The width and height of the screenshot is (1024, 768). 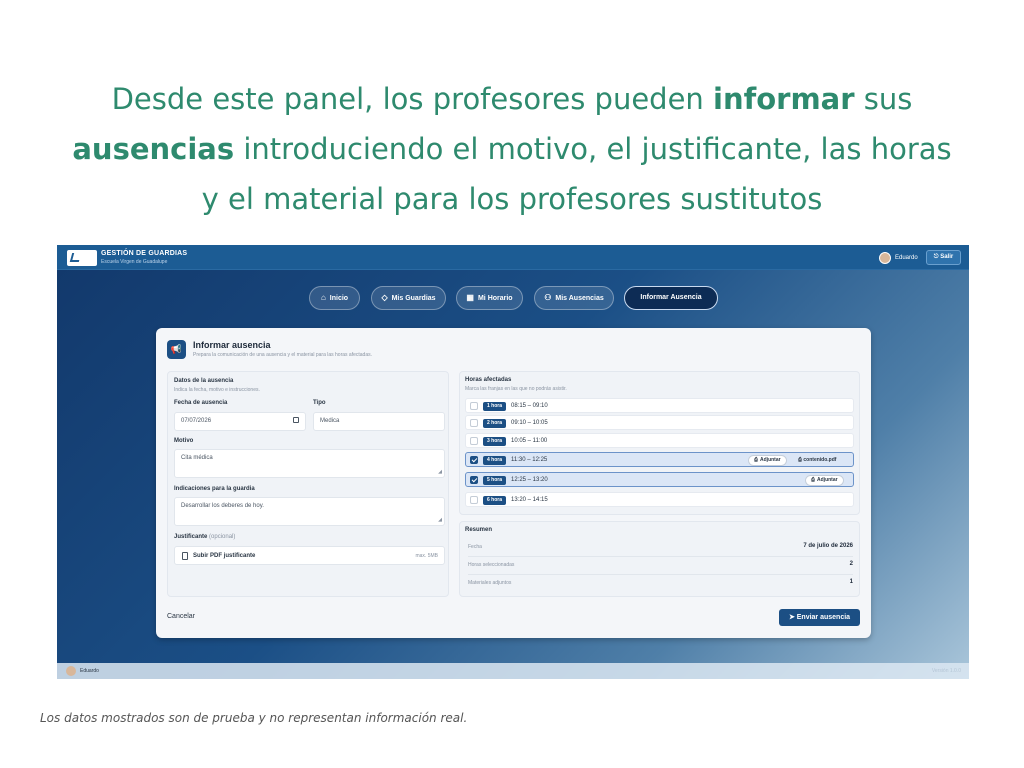 I want to click on tipo-select: Medica, so click(x=379, y=421).